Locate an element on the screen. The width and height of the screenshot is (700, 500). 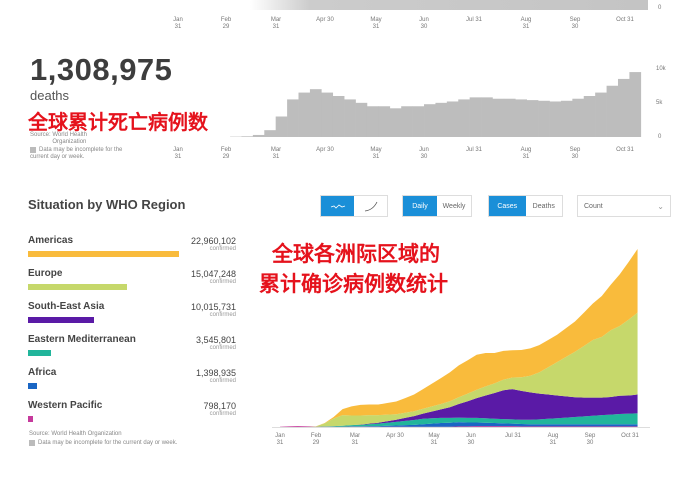
tick-month: Sep is located at coordinates (590, 436).